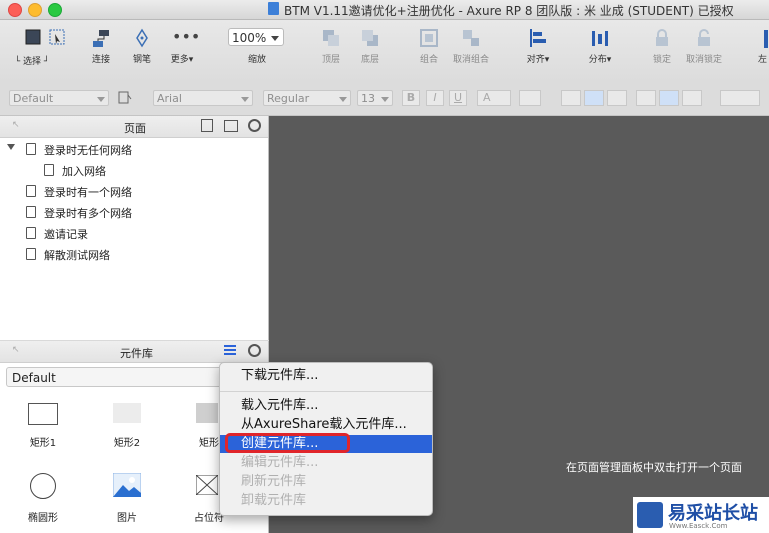 The image size is (769, 533). I want to click on text-color-button: A, so click(494, 98).